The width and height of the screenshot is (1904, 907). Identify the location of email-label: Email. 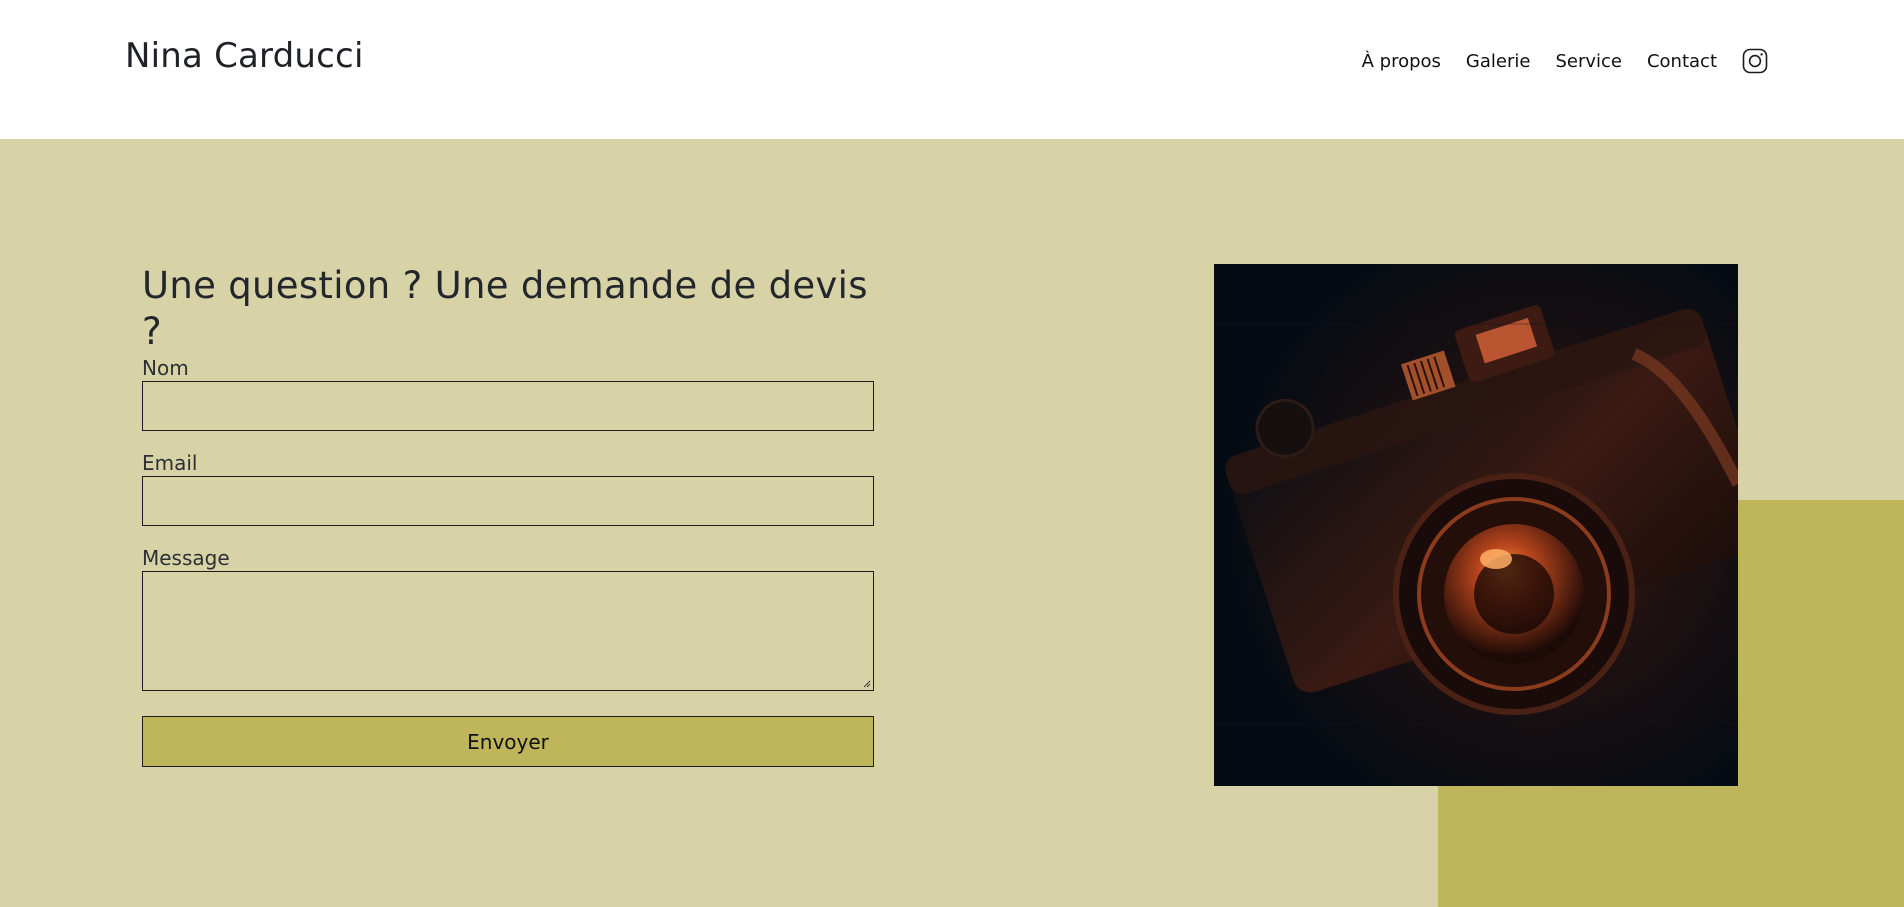
(170, 463).